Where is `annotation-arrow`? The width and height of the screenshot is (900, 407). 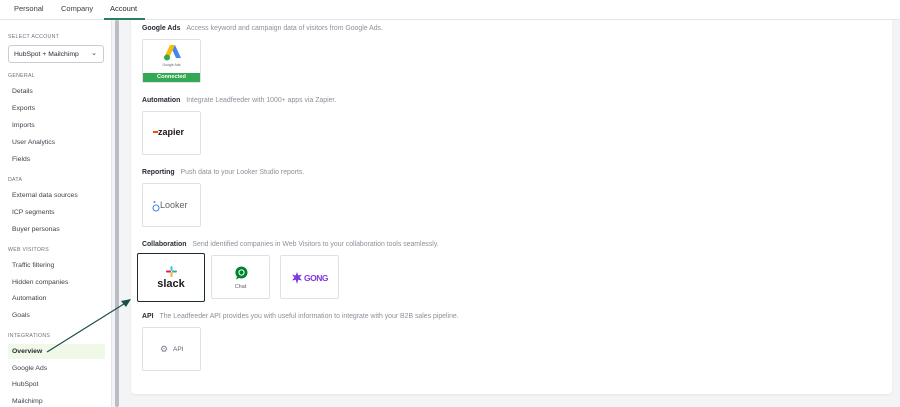
annotation-arrow is located at coordinates (88, 326).